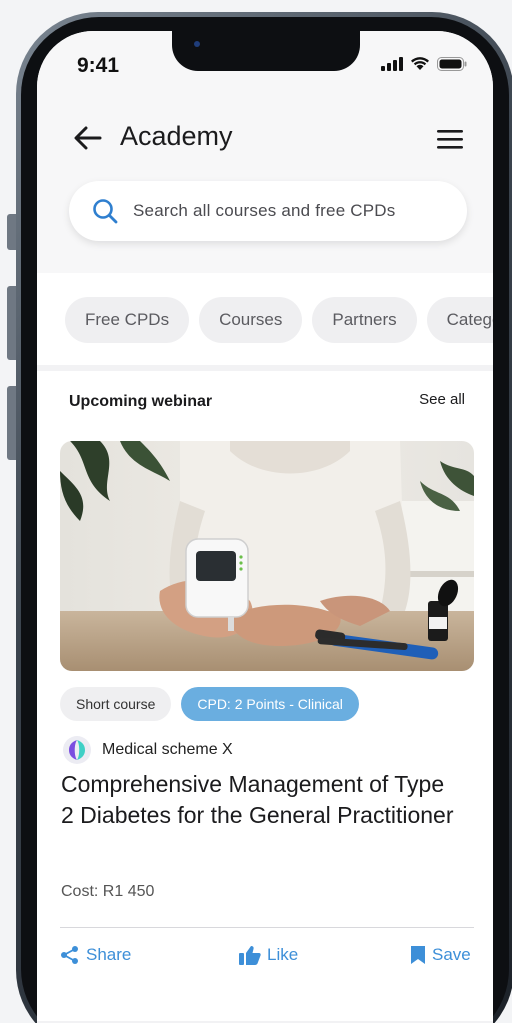 Image resolution: width=512 pixels, height=1023 pixels. I want to click on tag-short-course: Short course, so click(116, 704).